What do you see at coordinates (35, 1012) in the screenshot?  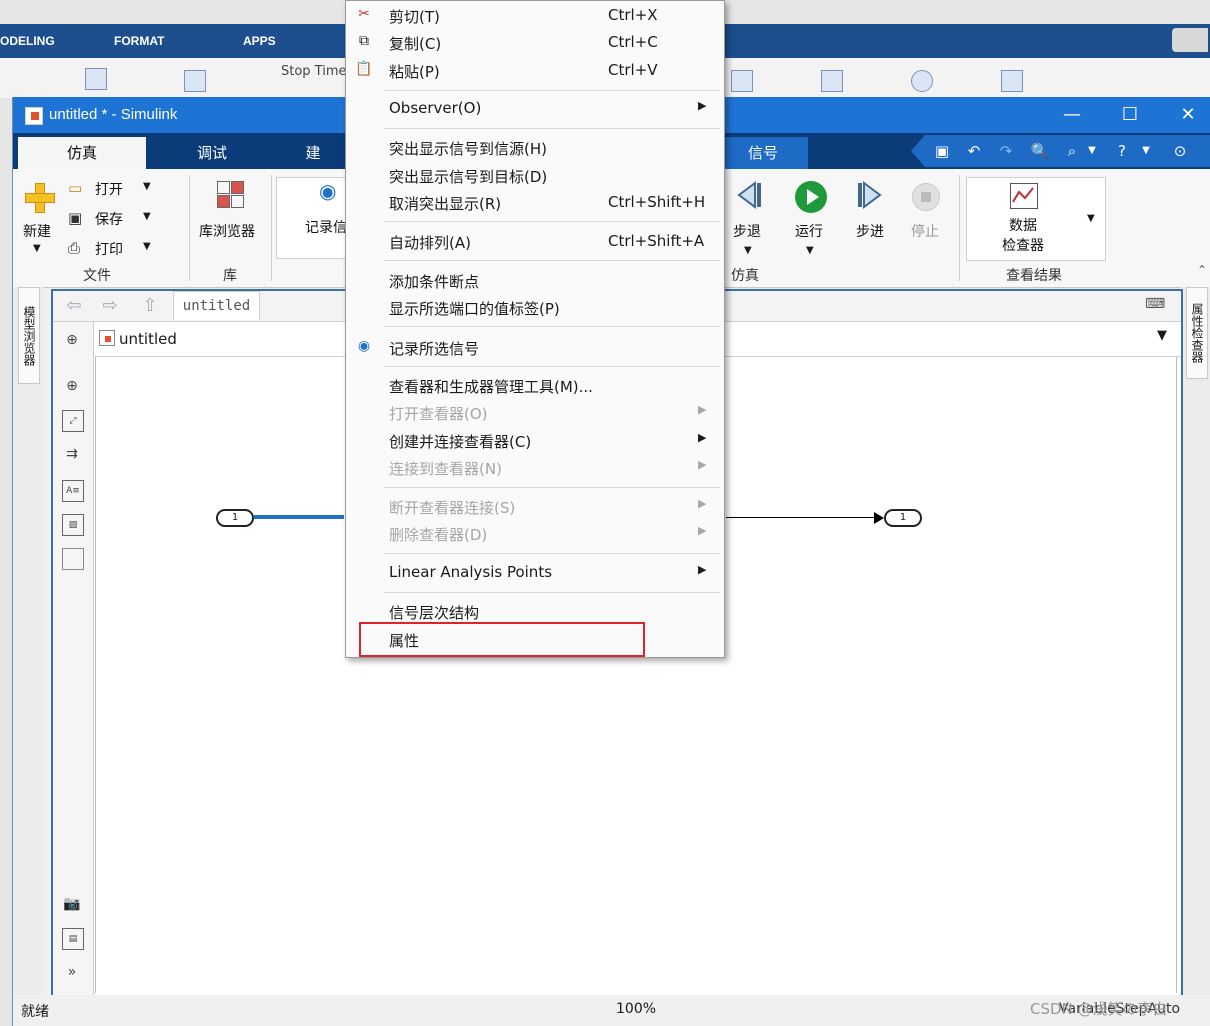 I see `status-text: 就绪` at bounding box center [35, 1012].